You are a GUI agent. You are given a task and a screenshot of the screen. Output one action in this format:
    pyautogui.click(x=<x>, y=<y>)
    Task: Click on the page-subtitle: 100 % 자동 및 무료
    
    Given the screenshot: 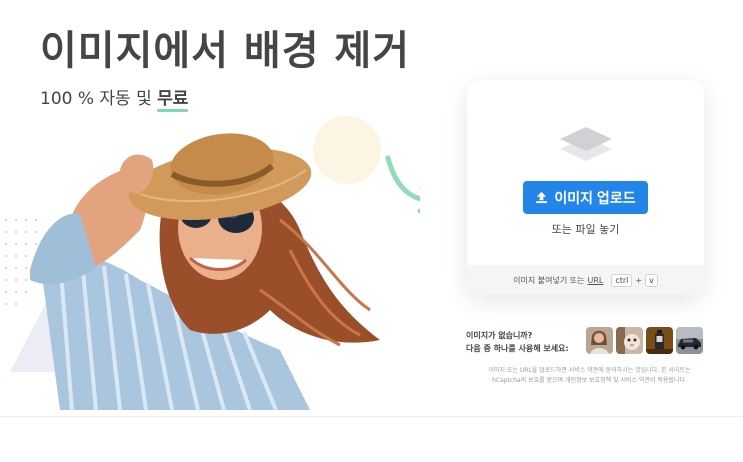 What is the action you would take?
    pyautogui.click(x=114, y=98)
    